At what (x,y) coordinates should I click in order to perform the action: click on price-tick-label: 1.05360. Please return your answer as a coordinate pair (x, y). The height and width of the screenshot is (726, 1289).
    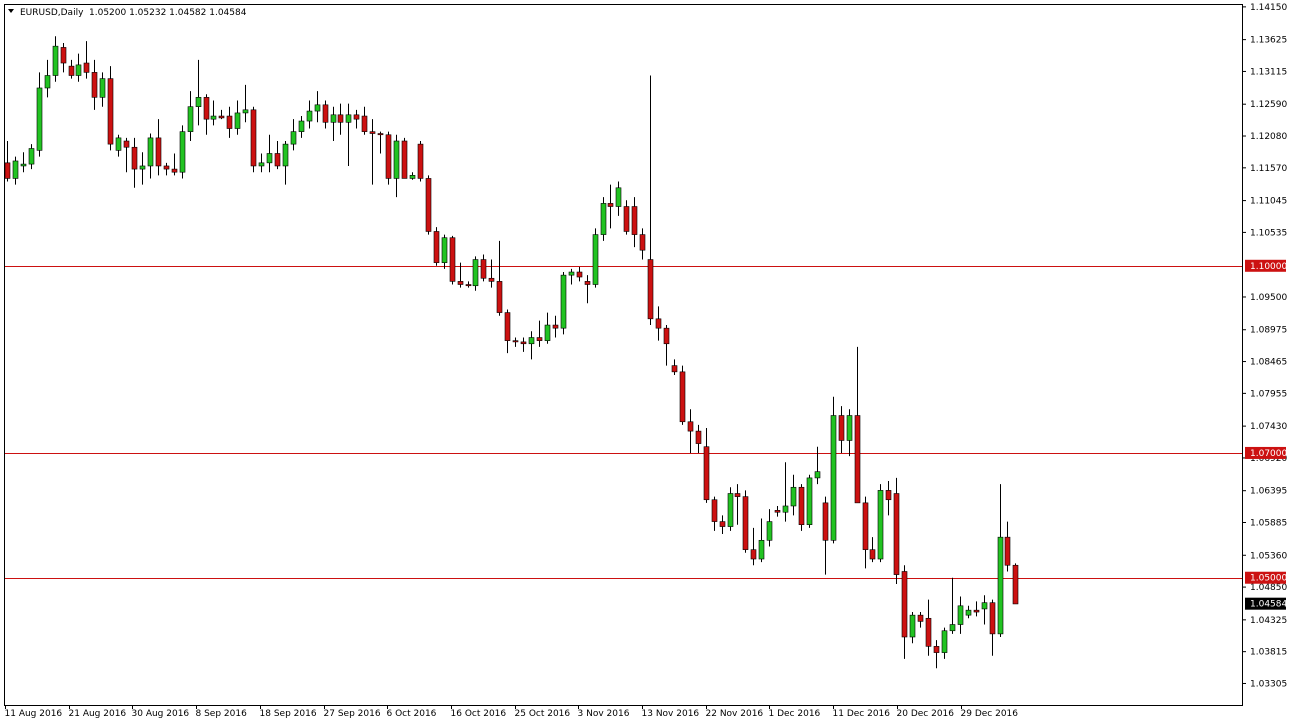
    Looking at the image, I should click on (1268, 556).